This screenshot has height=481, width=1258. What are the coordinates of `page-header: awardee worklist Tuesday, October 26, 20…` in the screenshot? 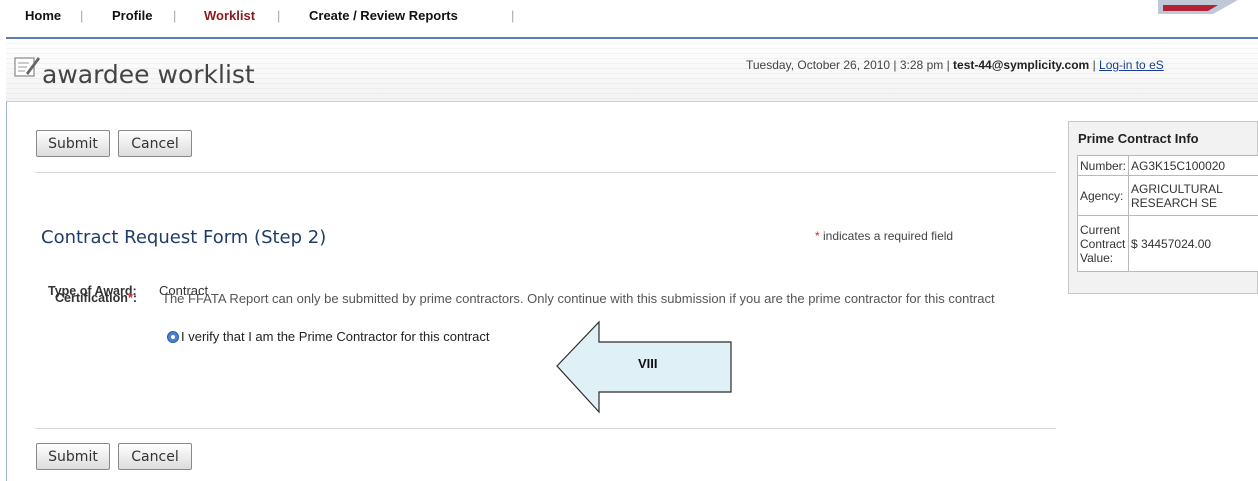 It's located at (632, 70).